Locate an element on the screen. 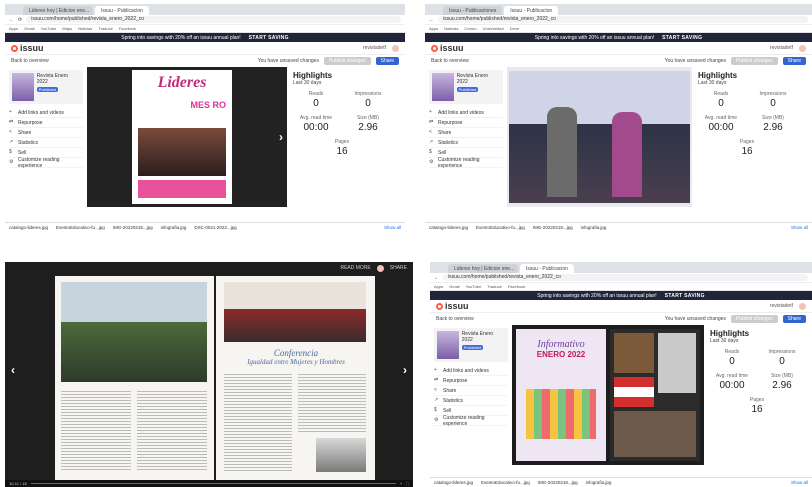 The height and width of the screenshot is (487, 812). read-more-link: READ MORE is located at coordinates (355, 268).